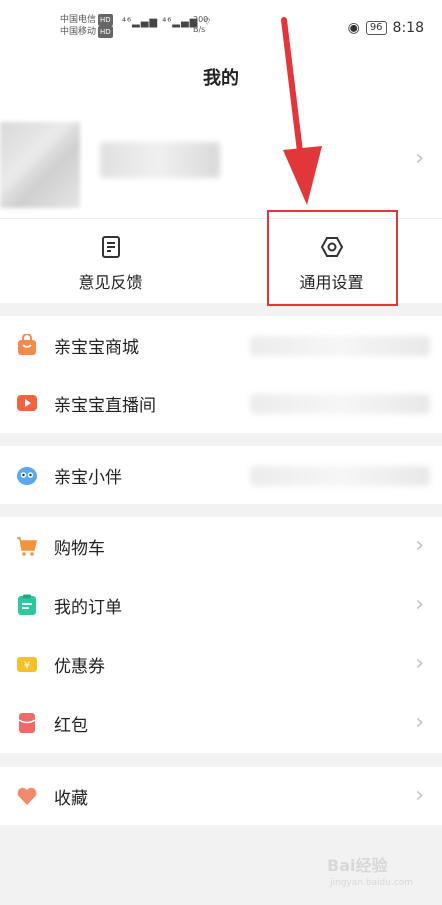 The image size is (442, 905). I want to click on list-item-label: 红包, so click(71, 726).